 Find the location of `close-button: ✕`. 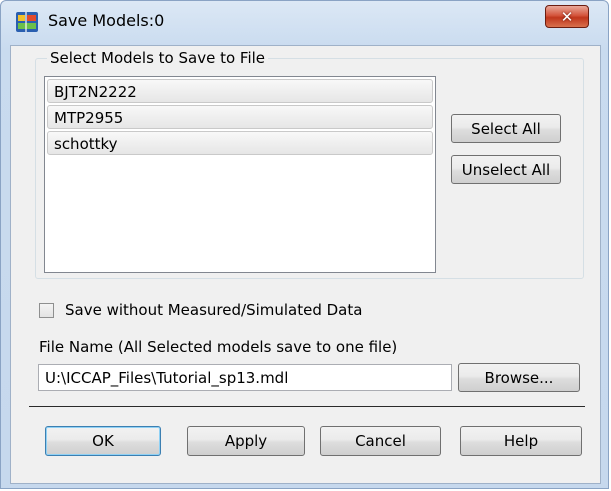

close-button: ✕ is located at coordinates (567, 16).